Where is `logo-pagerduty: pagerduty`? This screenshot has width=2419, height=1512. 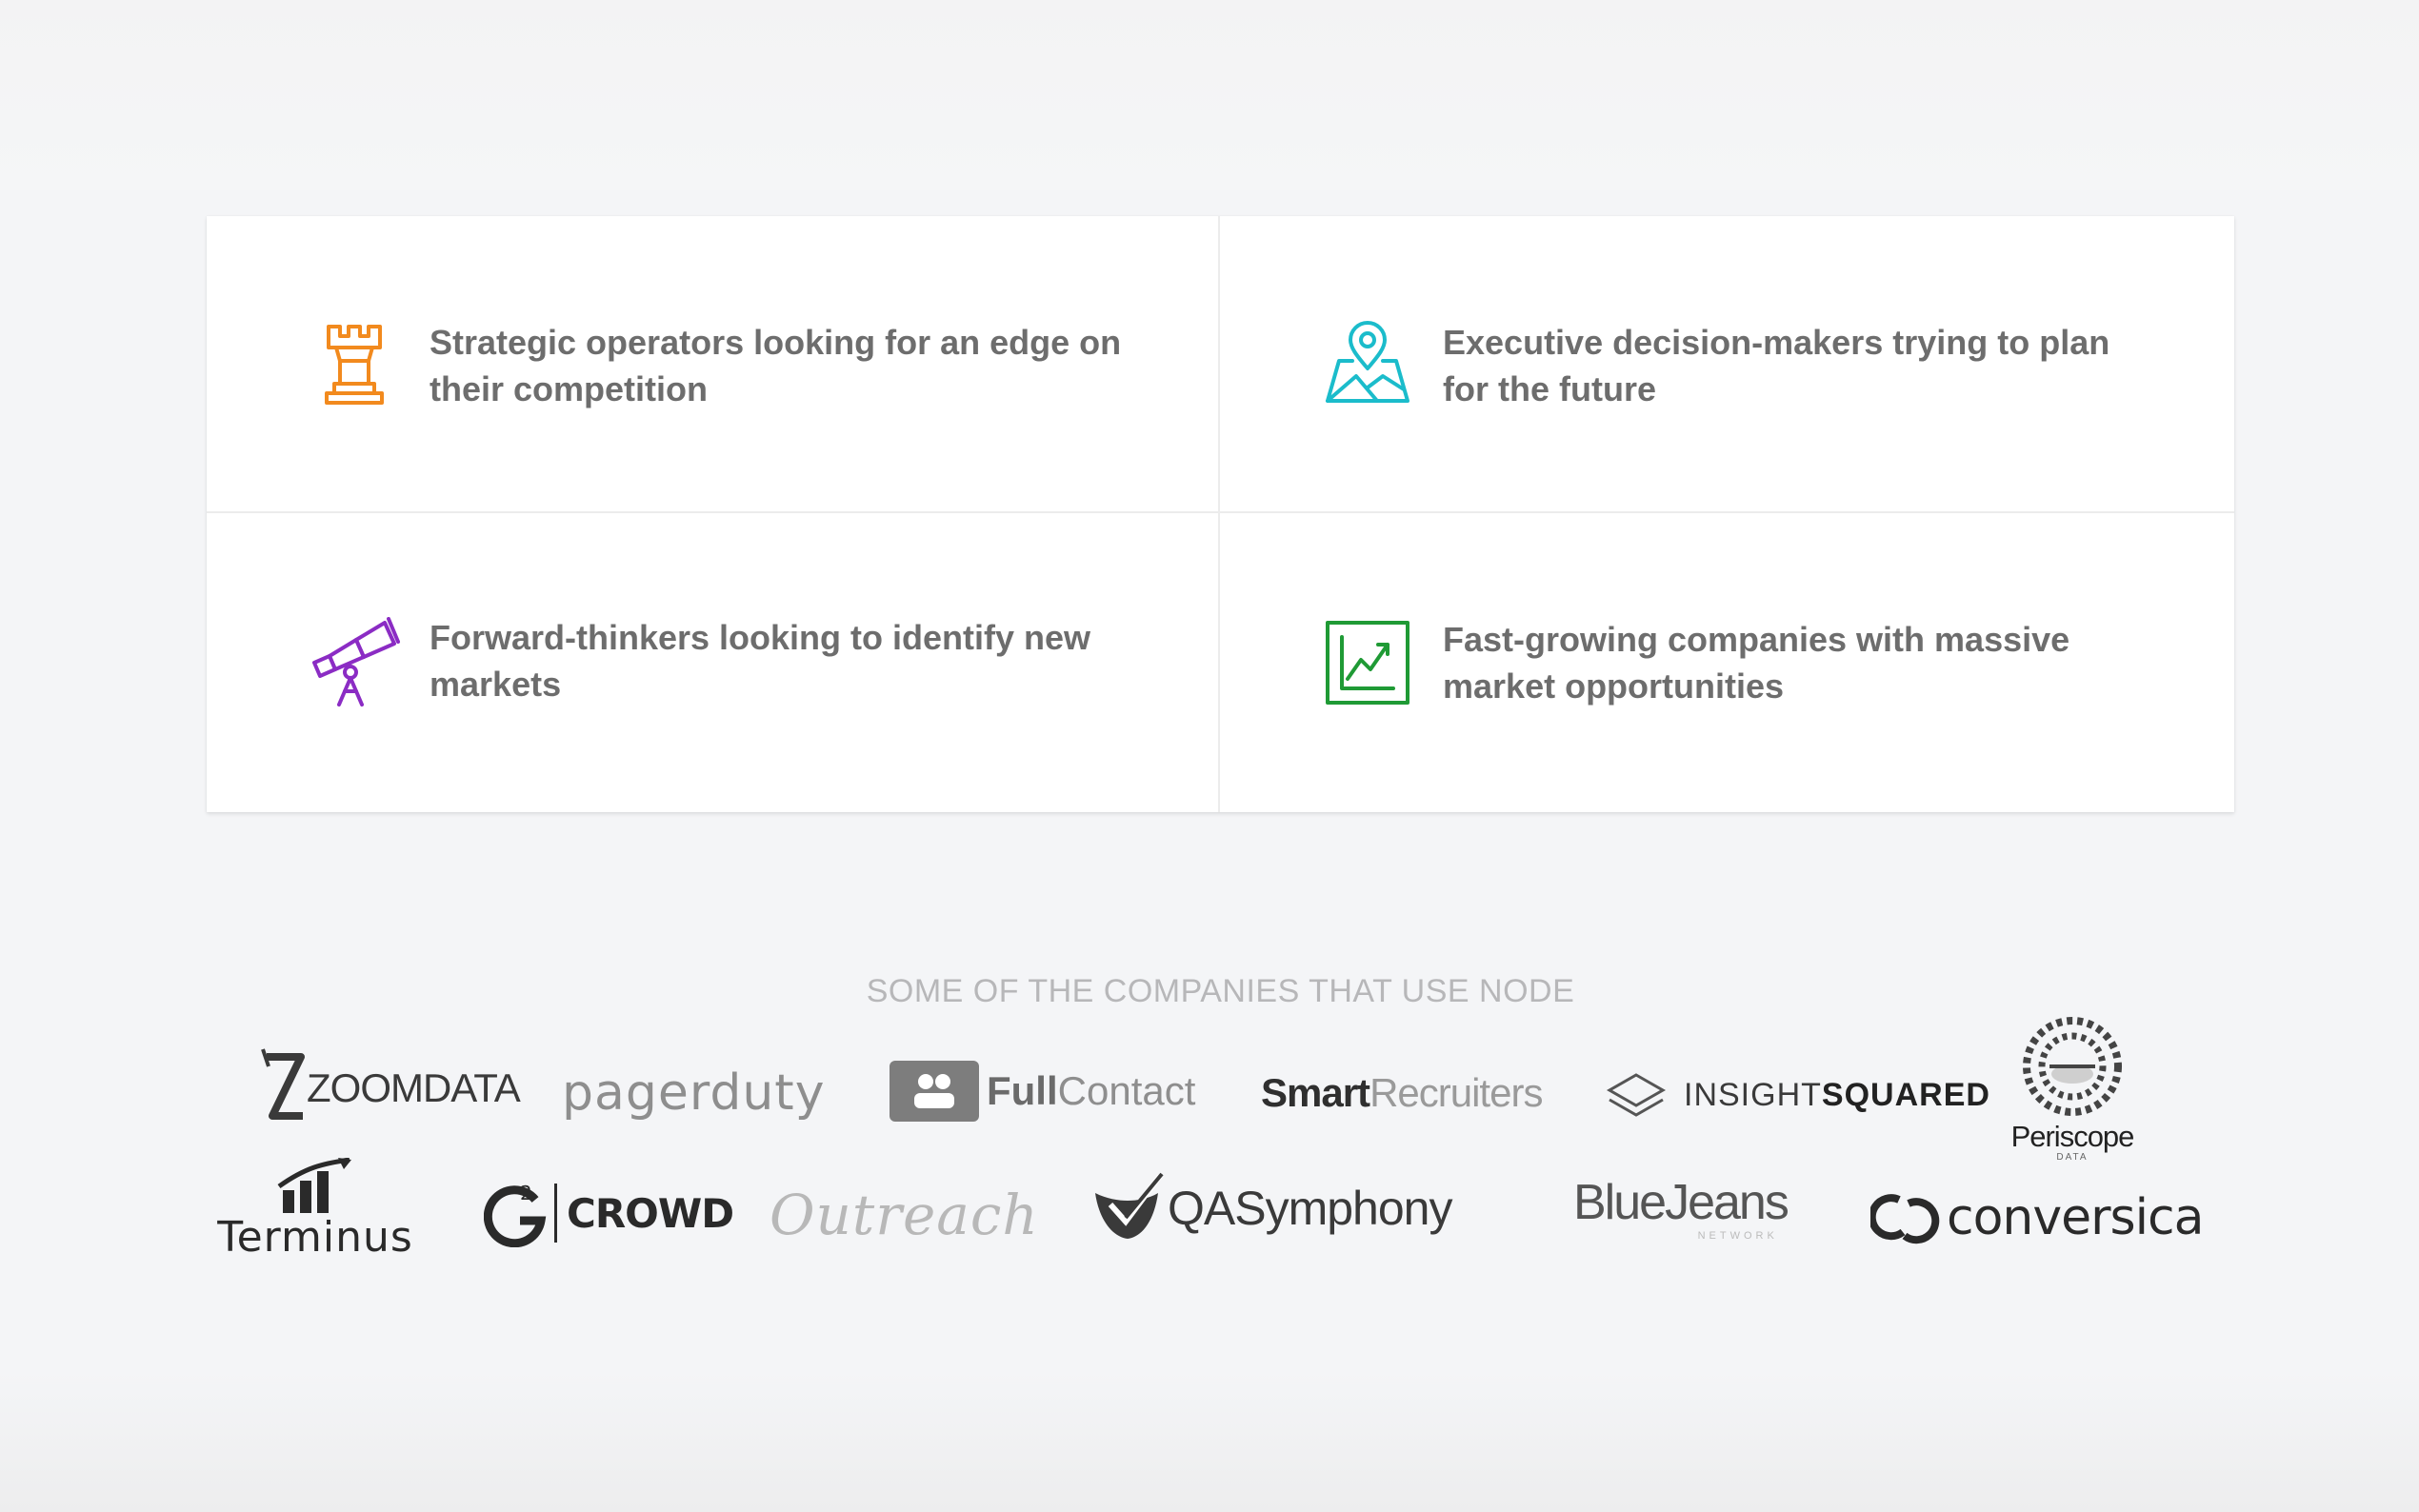 logo-pagerduty: pagerduty is located at coordinates (694, 1093).